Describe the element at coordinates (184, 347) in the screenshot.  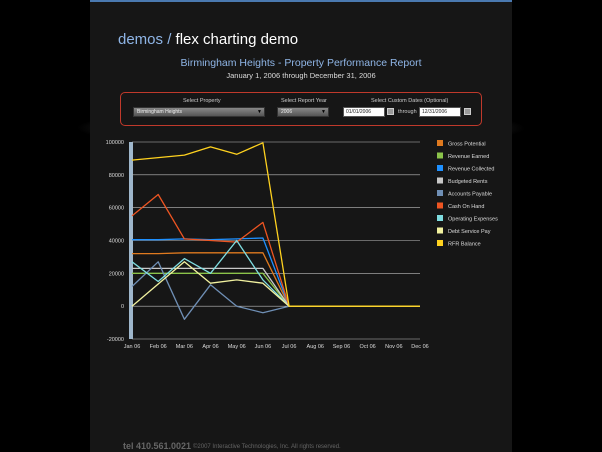
I see `x-tick-label: Mar 06` at that location.